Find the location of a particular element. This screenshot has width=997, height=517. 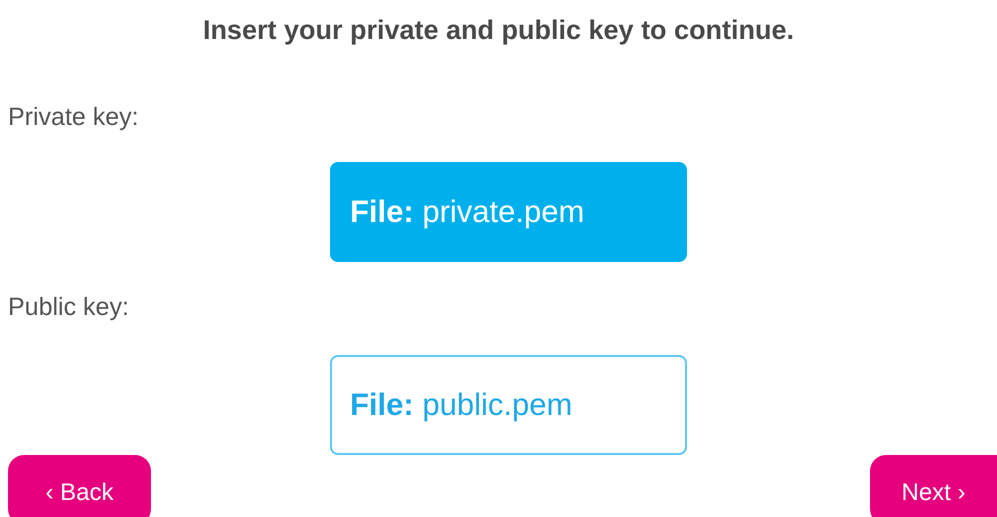

next-button: Next › is located at coordinates (933, 486).